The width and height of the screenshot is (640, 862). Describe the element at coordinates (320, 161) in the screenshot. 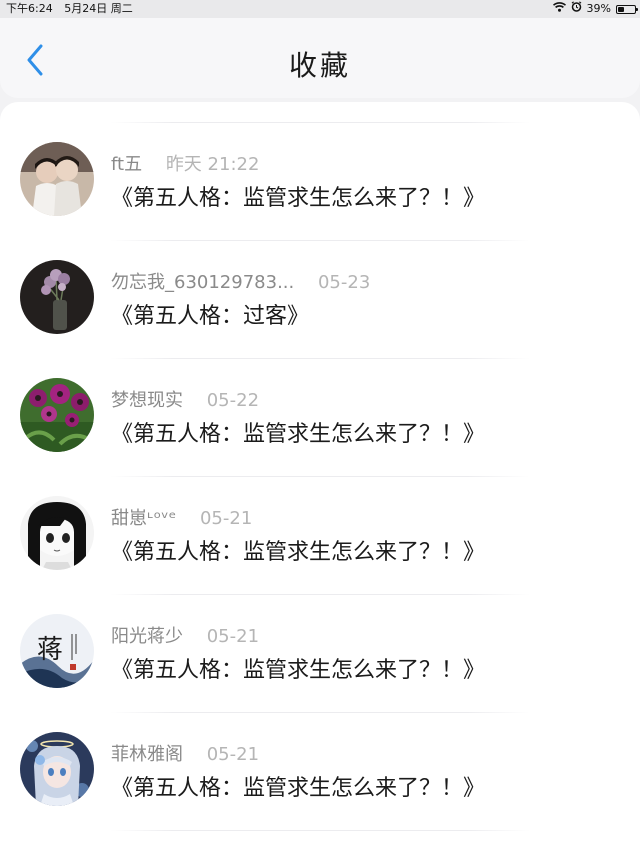

I see `list-item: ft五 昨天 21:22 《第五人格：监管求生怎么来了？！》` at that location.